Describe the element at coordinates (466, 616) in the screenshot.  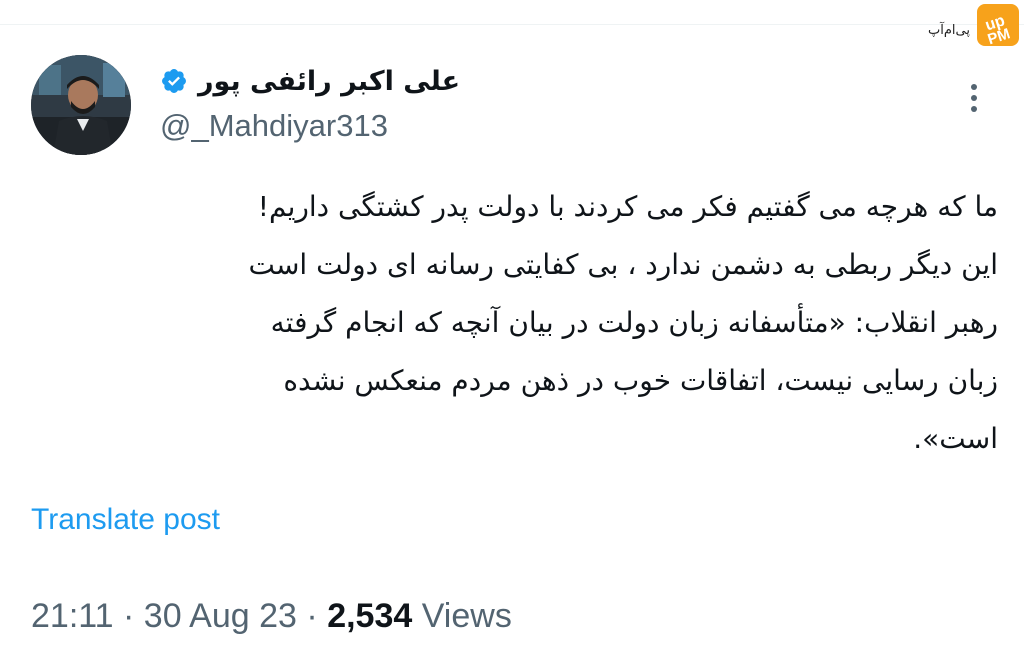
I see `views-label: Views` at that location.